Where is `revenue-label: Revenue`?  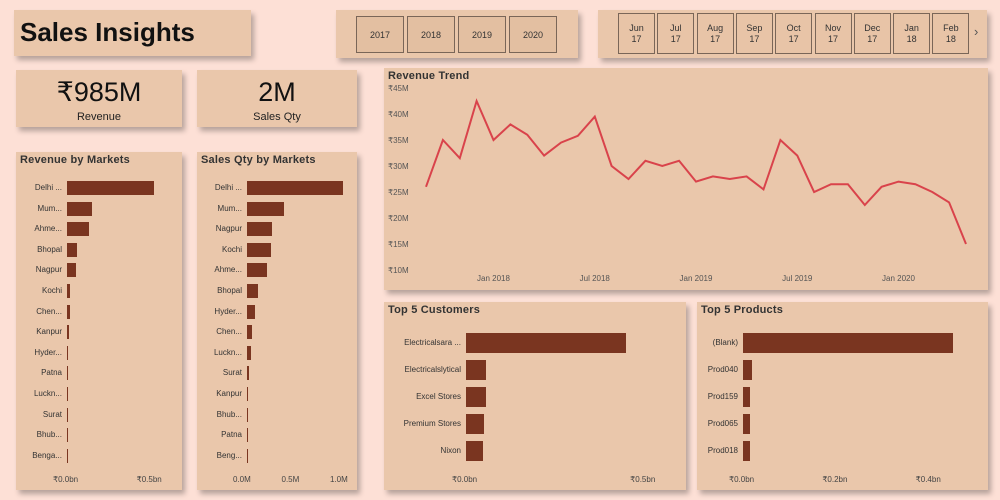 revenue-label: Revenue is located at coordinates (99, 117).